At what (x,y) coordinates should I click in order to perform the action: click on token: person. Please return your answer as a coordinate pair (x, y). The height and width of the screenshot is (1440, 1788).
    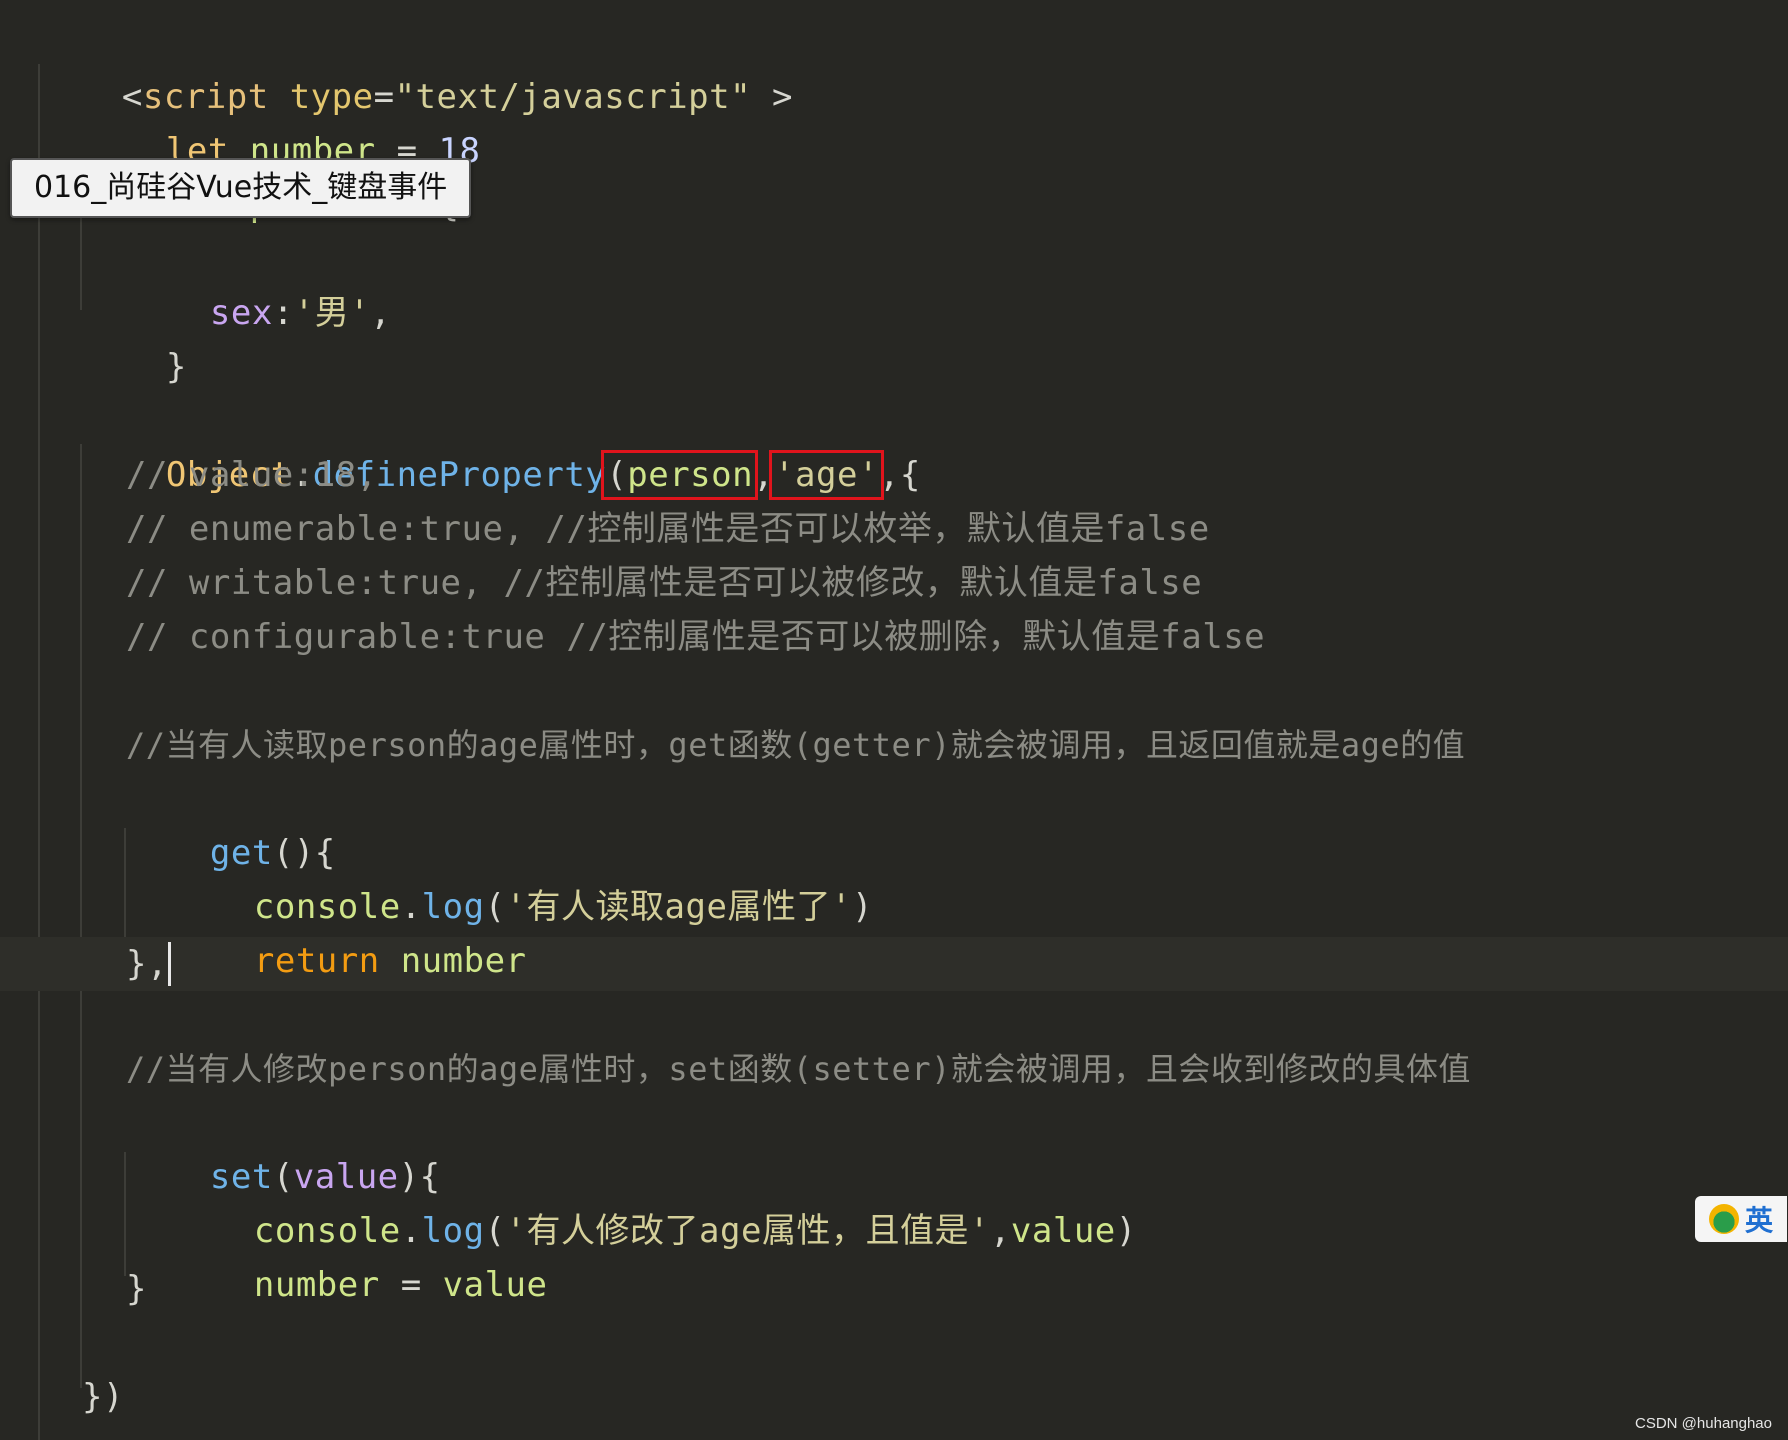
    Looking at the image, I should click on (690, 475).